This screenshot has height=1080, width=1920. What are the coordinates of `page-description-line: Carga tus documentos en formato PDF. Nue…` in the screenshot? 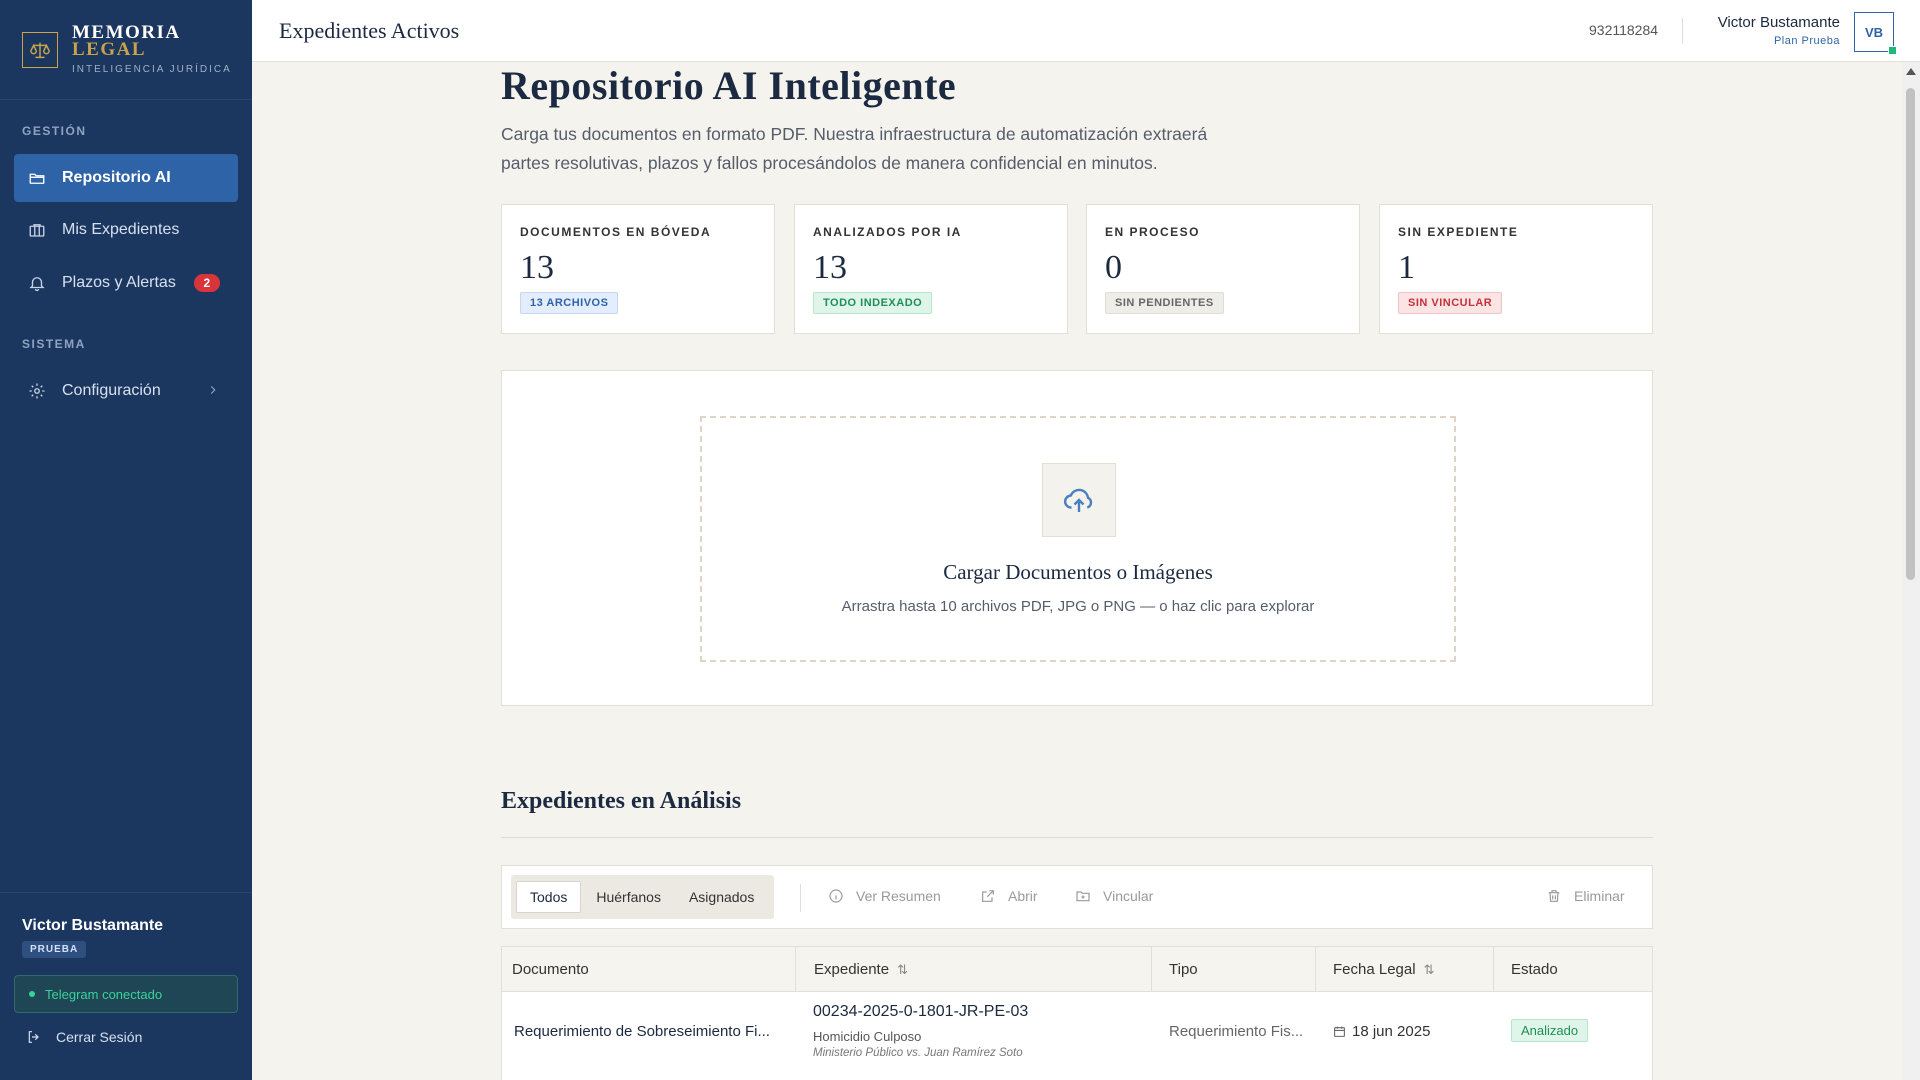 It's located at (854, 134).